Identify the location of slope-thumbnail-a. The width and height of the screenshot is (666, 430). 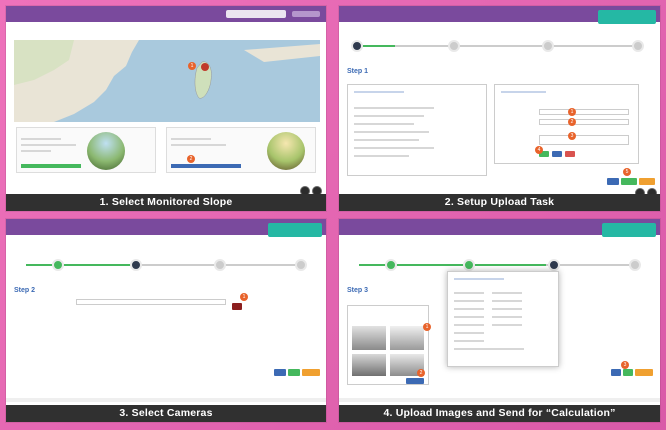
(106, 151).